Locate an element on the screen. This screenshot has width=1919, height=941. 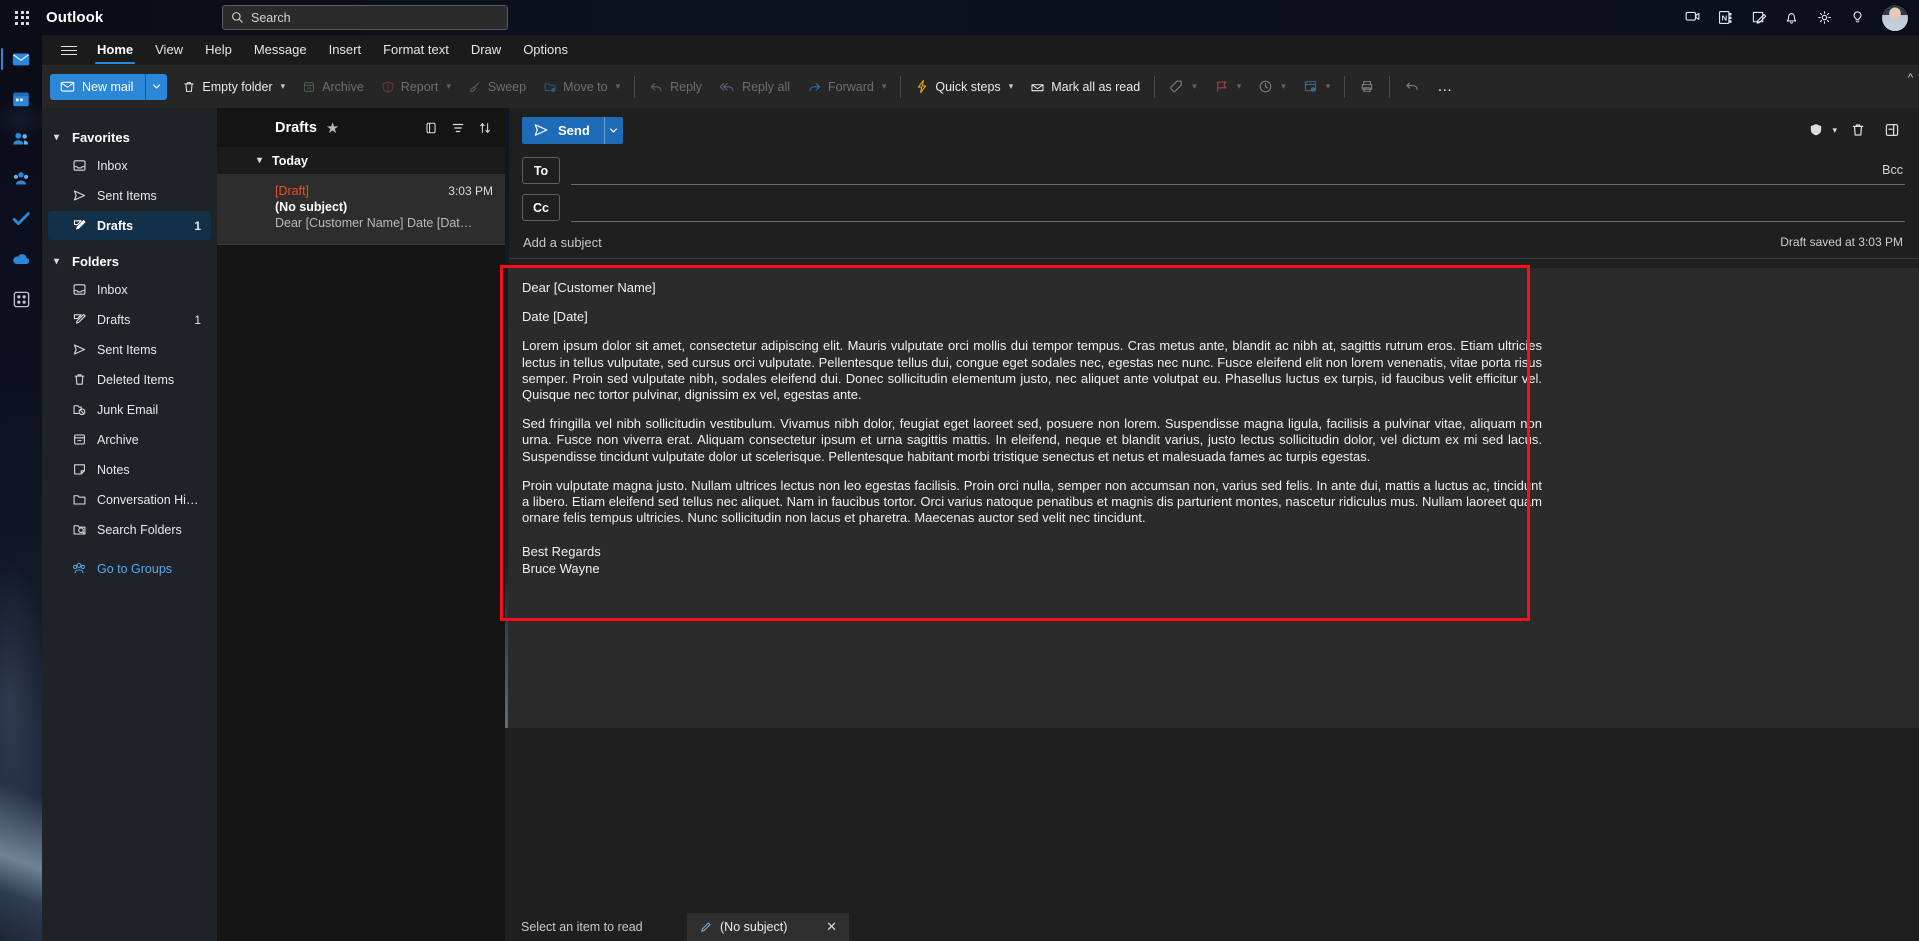
sweep-label: Sweep is located at coordinates (507, 86).